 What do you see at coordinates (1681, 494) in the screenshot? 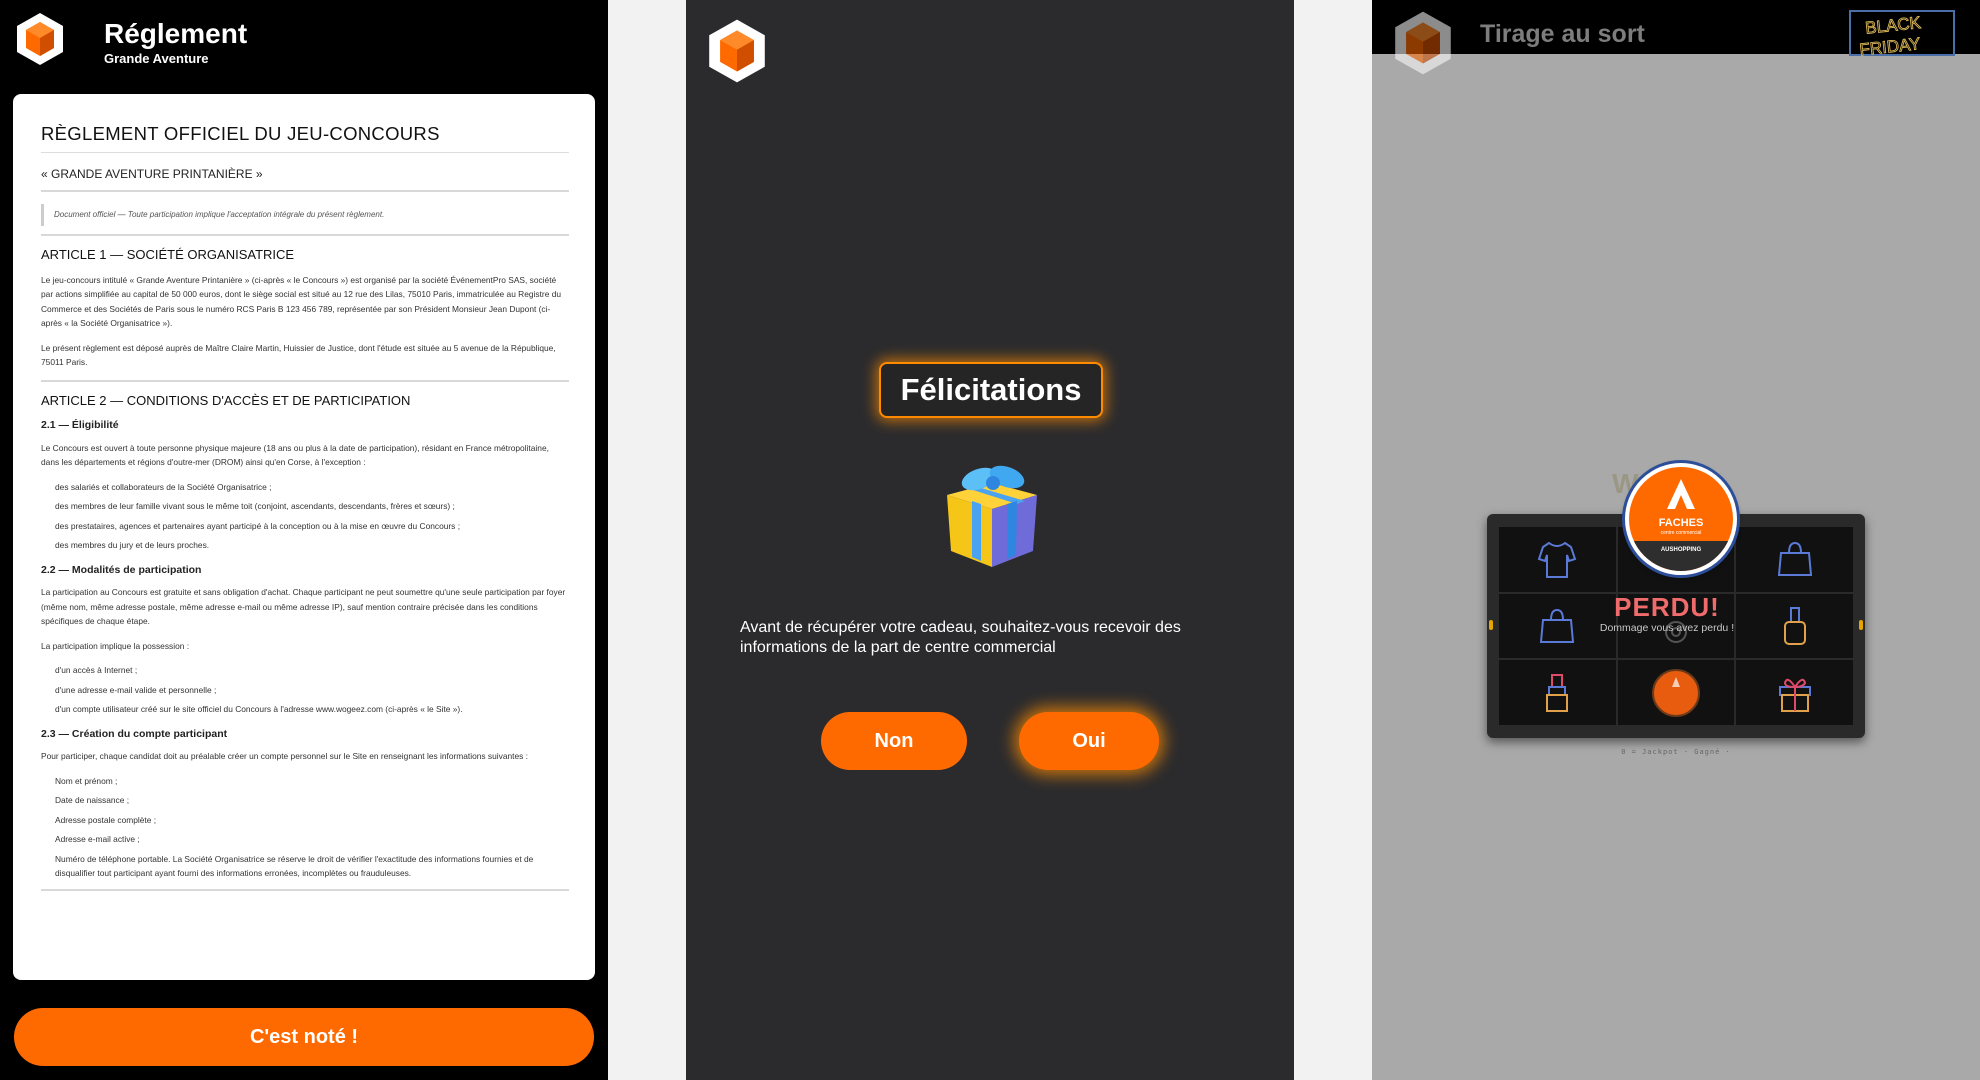
I see `store-logo-icon` at bounding box center [1681, 494].